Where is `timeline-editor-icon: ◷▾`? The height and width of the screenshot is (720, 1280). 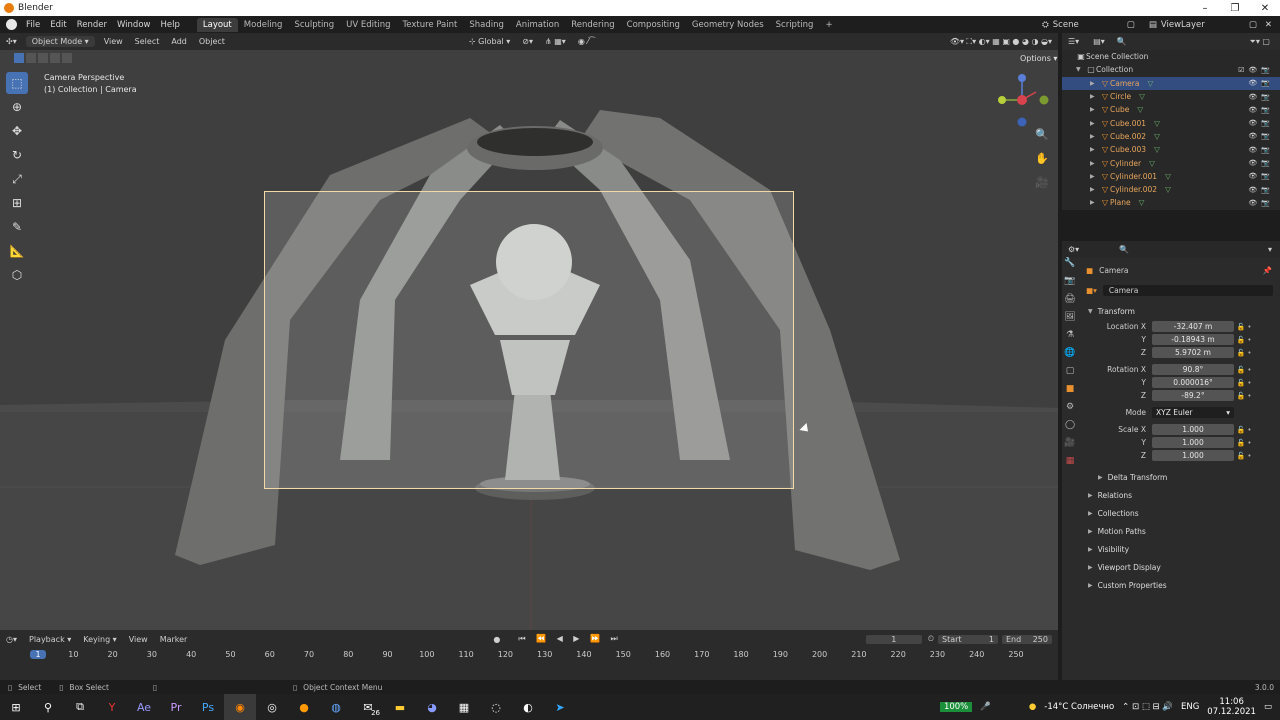 timeline-editor-icon: ◷▾ is located at coordinates (11, 639).